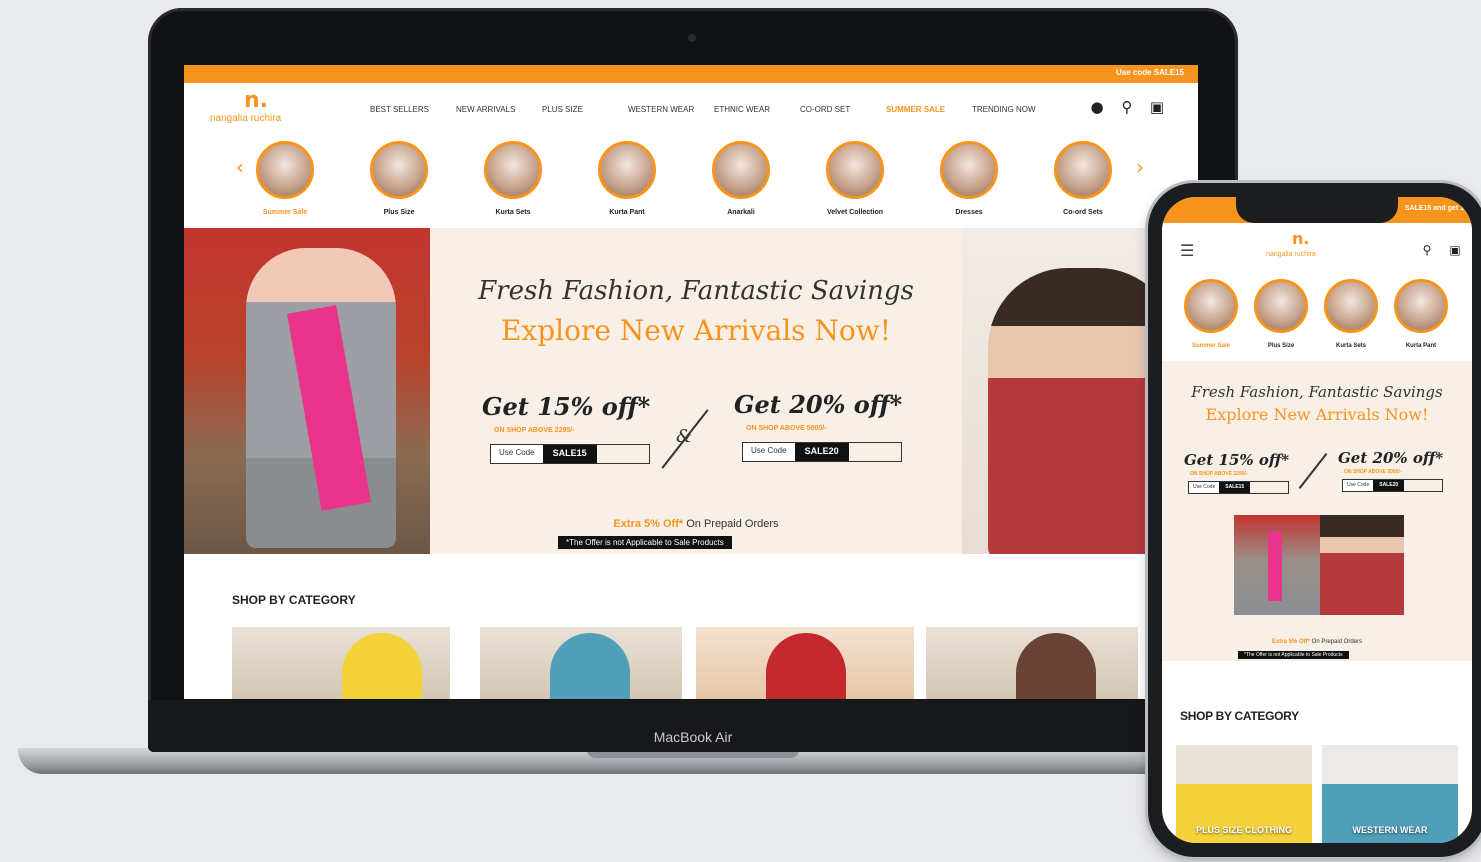 The width and height of the screenshot is (1481, 862). What do you see at coordinates (1390, 830) in the screenshot?
I see `category-tile-label: WESTERN WEAR` at bounding box center [1390, 830].